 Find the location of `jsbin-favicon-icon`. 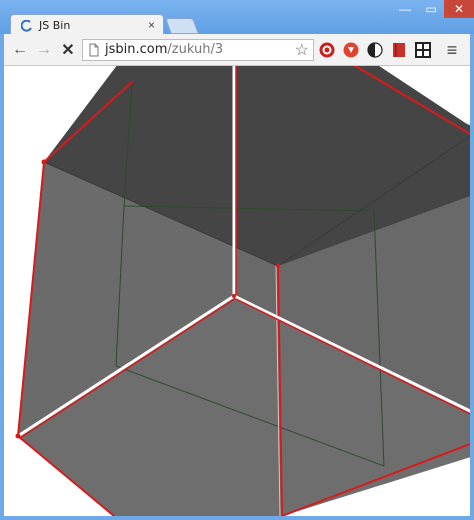

jsbin-favicon-icon is located at coordinates (26, 26).